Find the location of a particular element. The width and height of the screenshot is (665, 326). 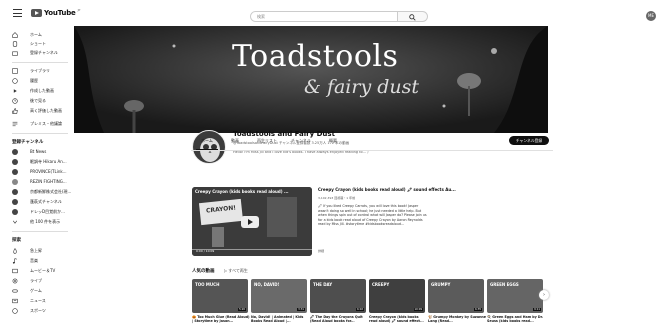

sidebar-item-sports: スポーツ is located at coordinates (38, 311).